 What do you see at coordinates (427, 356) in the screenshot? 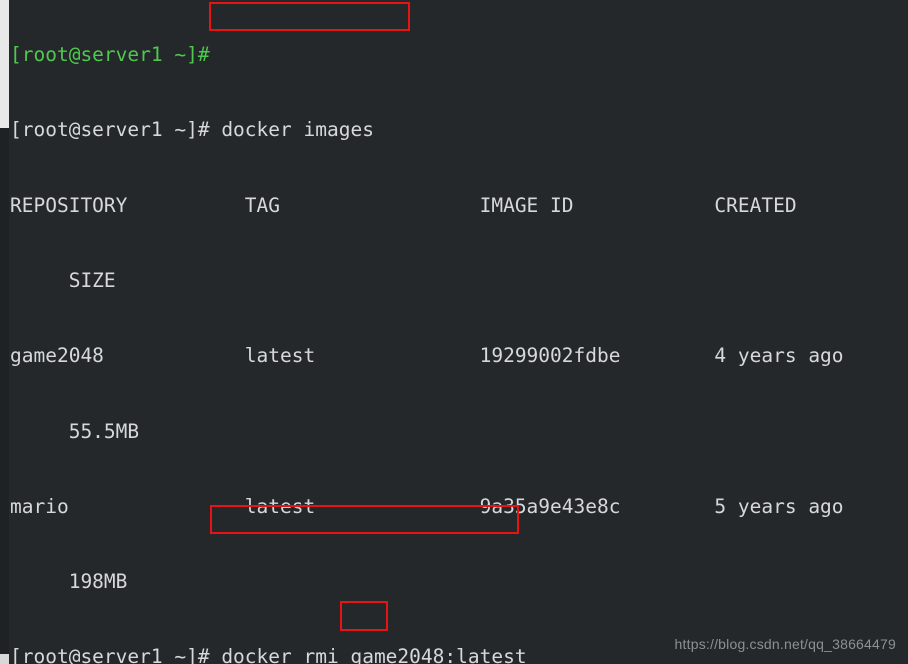
I see `terminal-line: game2048 latest 19299002fdbe 4 years ago` at bounding box center [427, 356].